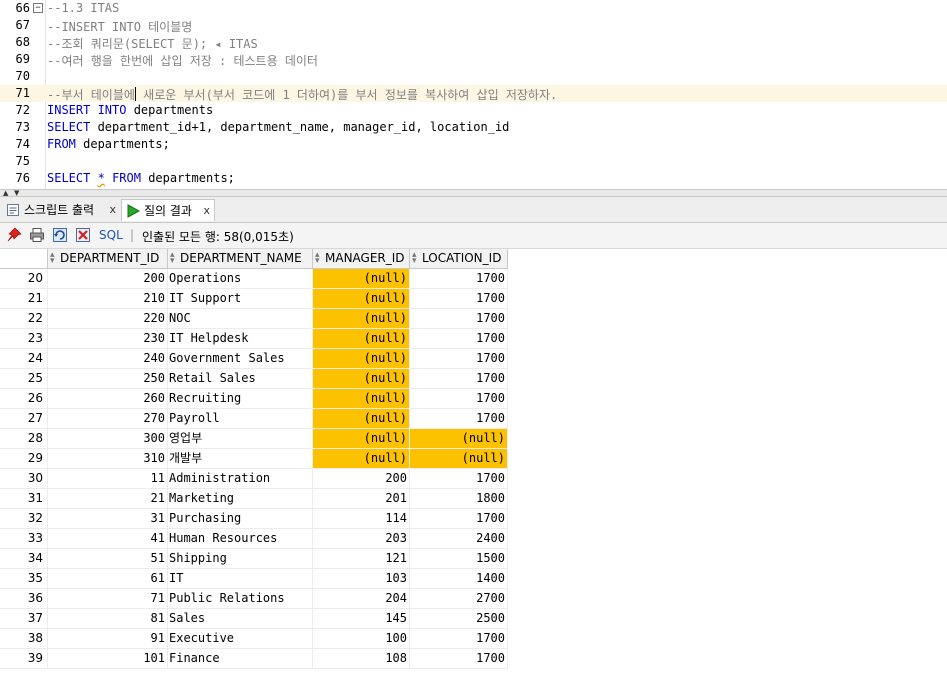  I want to click on table-row: 39 101 Finance 108 1700, so click(473, 659).